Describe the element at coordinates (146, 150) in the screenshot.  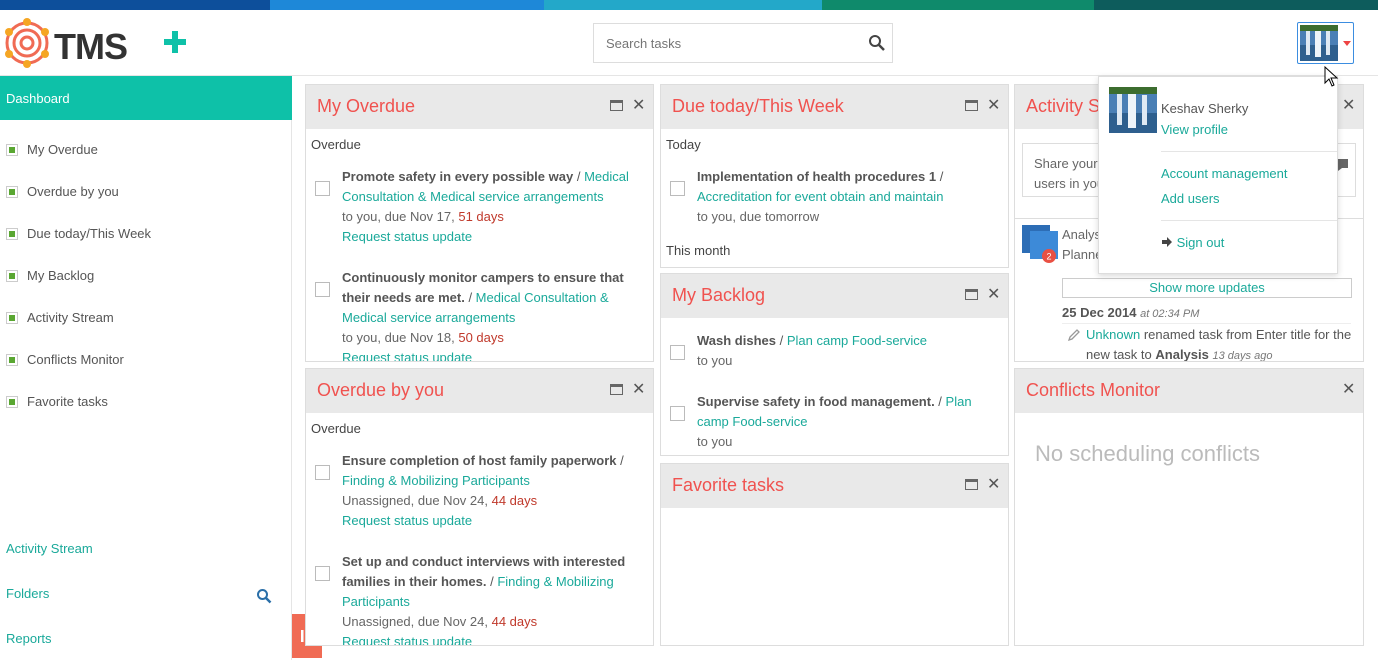
I see `sidebar-item-my-overdue: My Overdue` at that location.